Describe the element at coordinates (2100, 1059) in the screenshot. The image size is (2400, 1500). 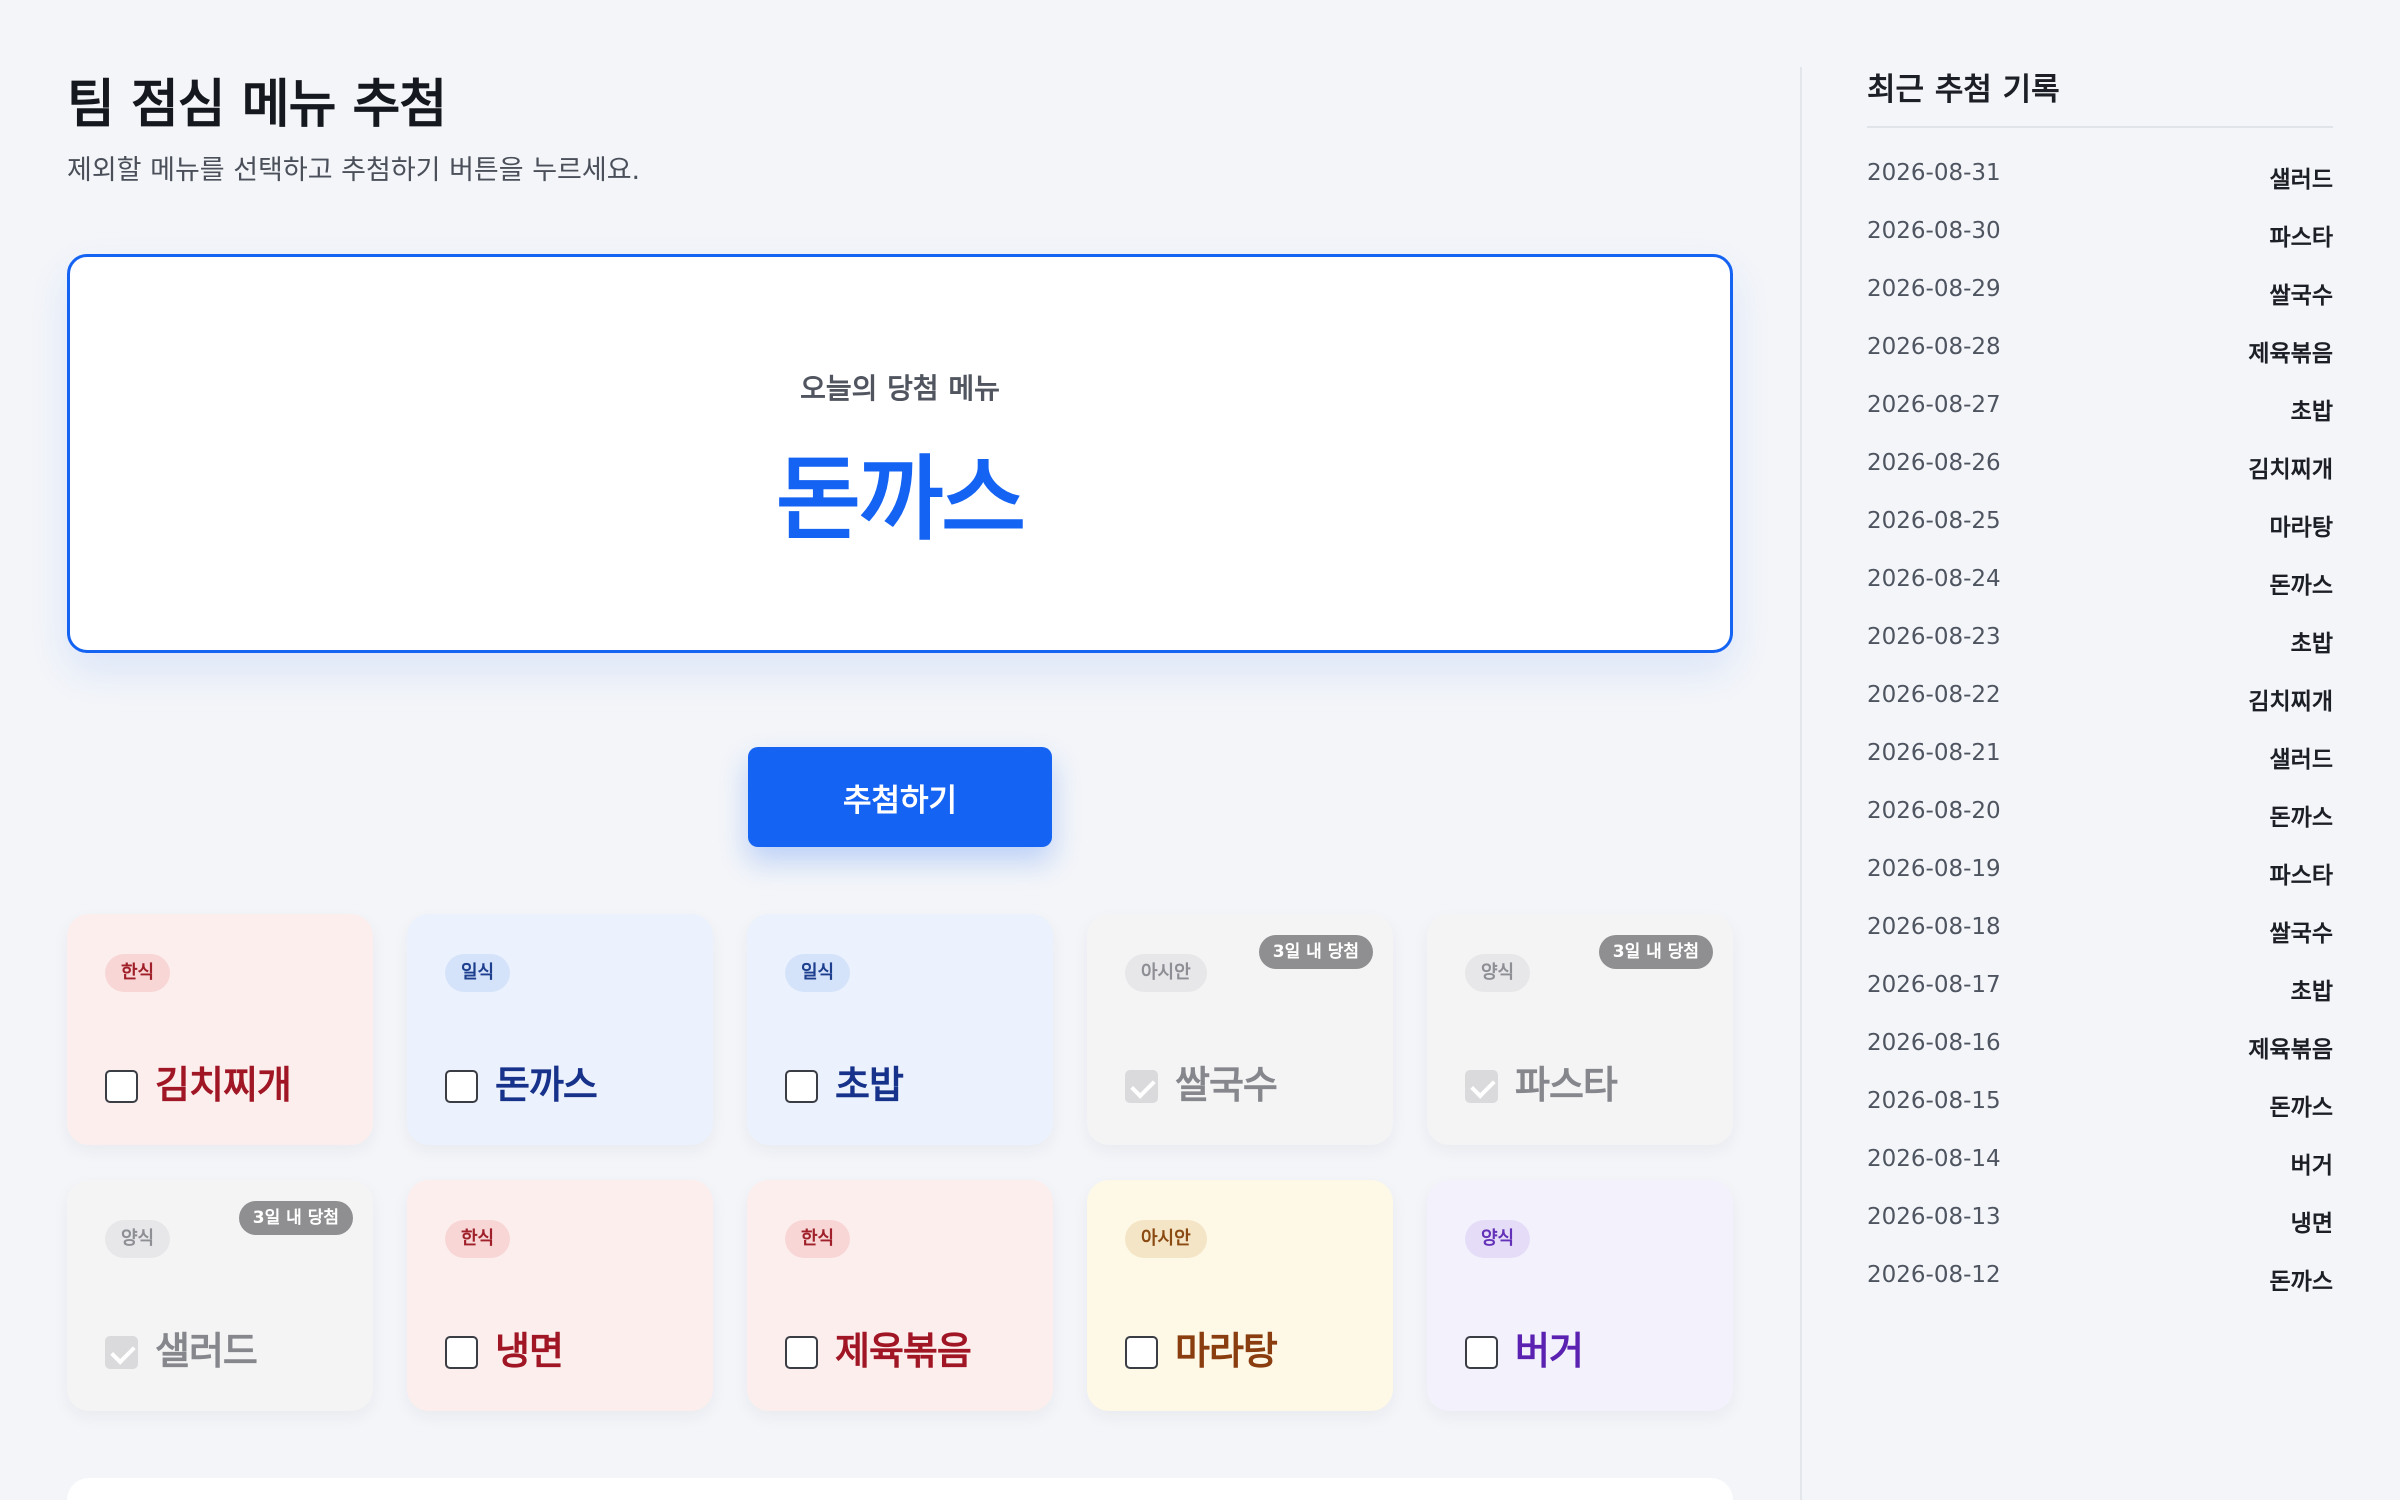
I see `history-item: 2026-08-16 제육볶음` at that location.